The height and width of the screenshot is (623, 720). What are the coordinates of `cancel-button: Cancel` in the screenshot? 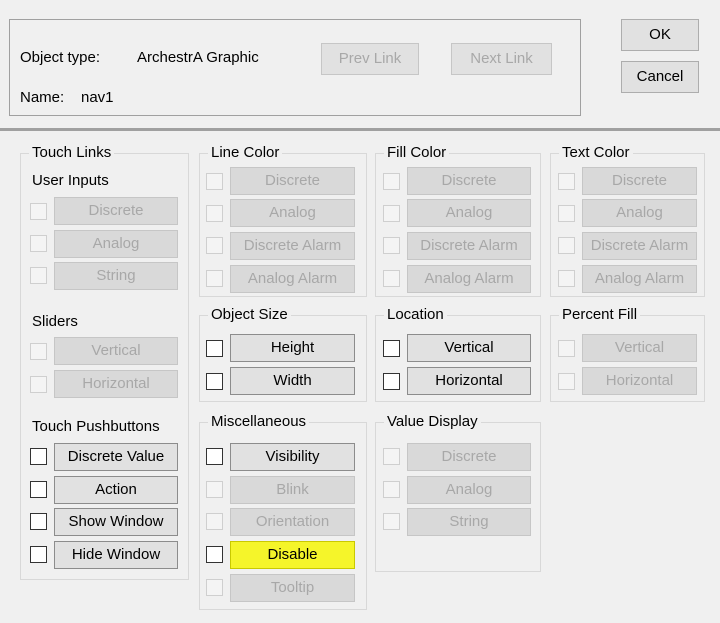 It's located at (660, 77).